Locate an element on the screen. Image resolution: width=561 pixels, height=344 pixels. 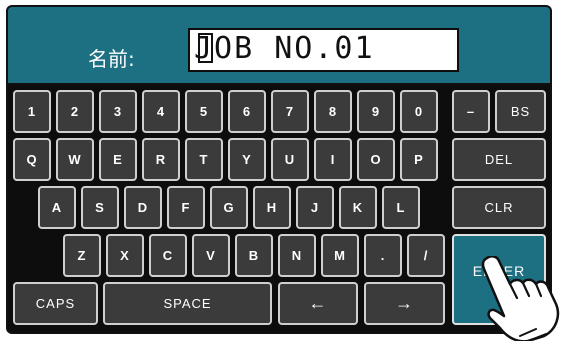
key-x: X is located at coordinates (125, 255).